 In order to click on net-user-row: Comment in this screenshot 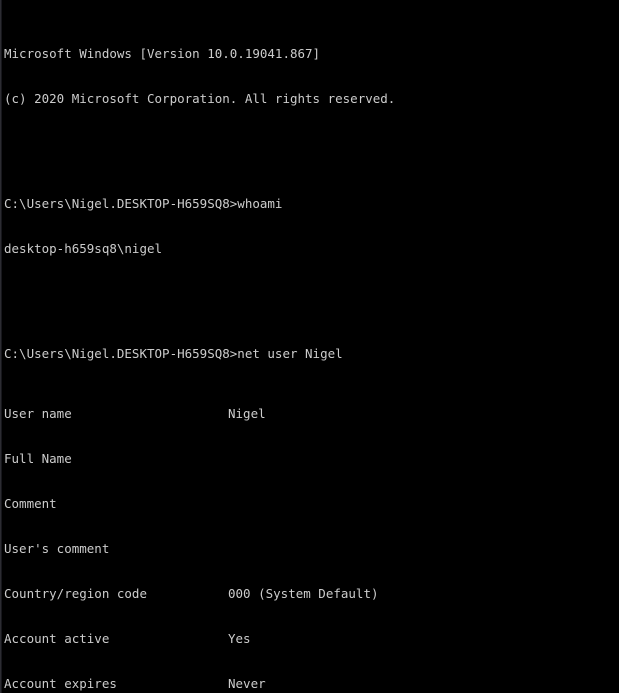, I will do `click(310, 503)`.